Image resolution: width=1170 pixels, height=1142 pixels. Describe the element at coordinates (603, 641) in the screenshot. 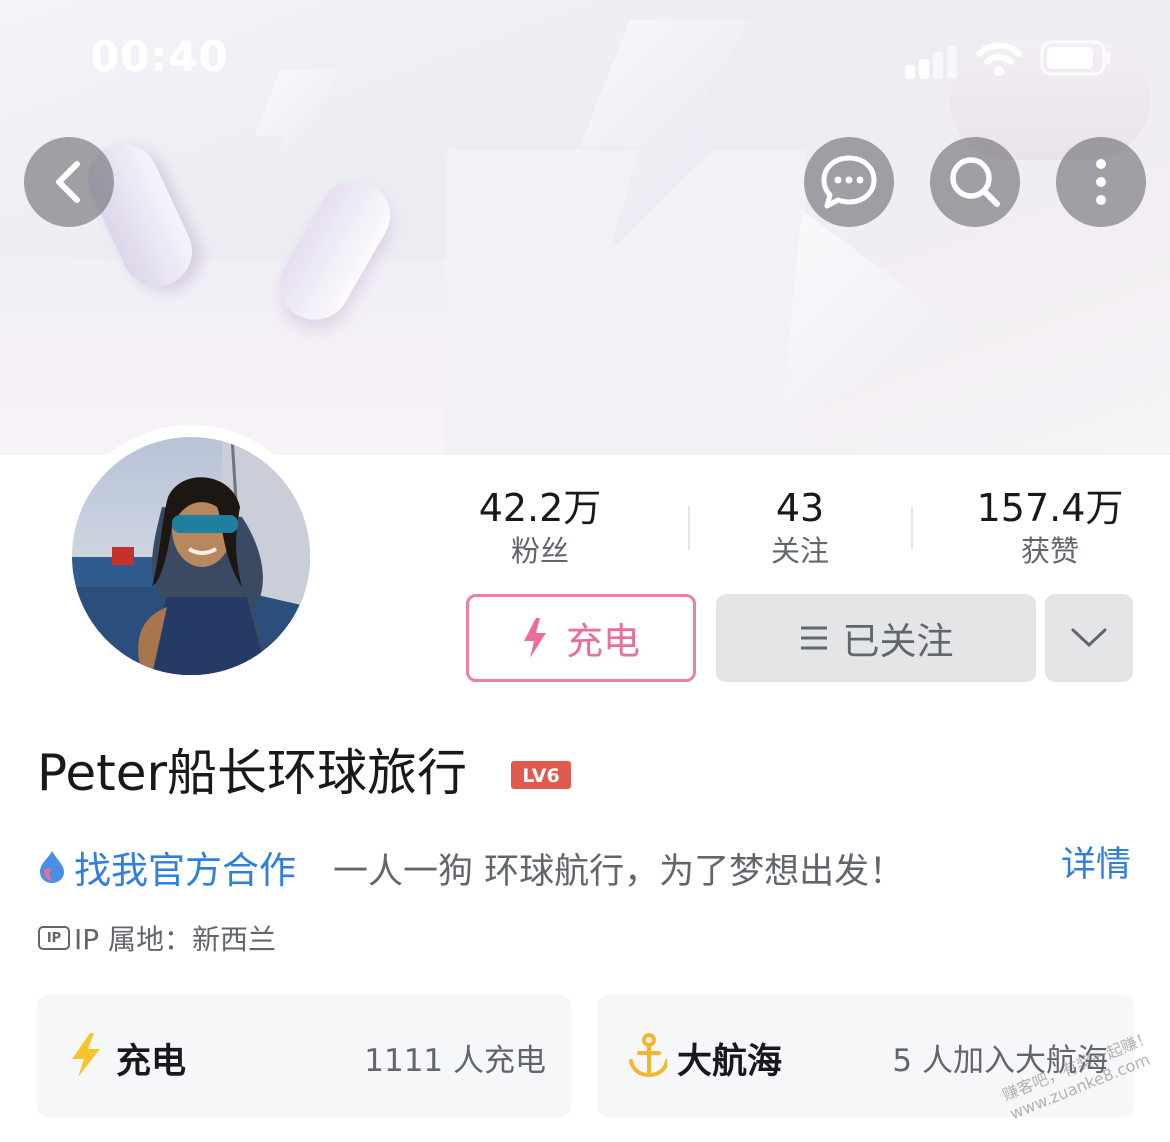

I see `charge-button-label: 充电` at that location.